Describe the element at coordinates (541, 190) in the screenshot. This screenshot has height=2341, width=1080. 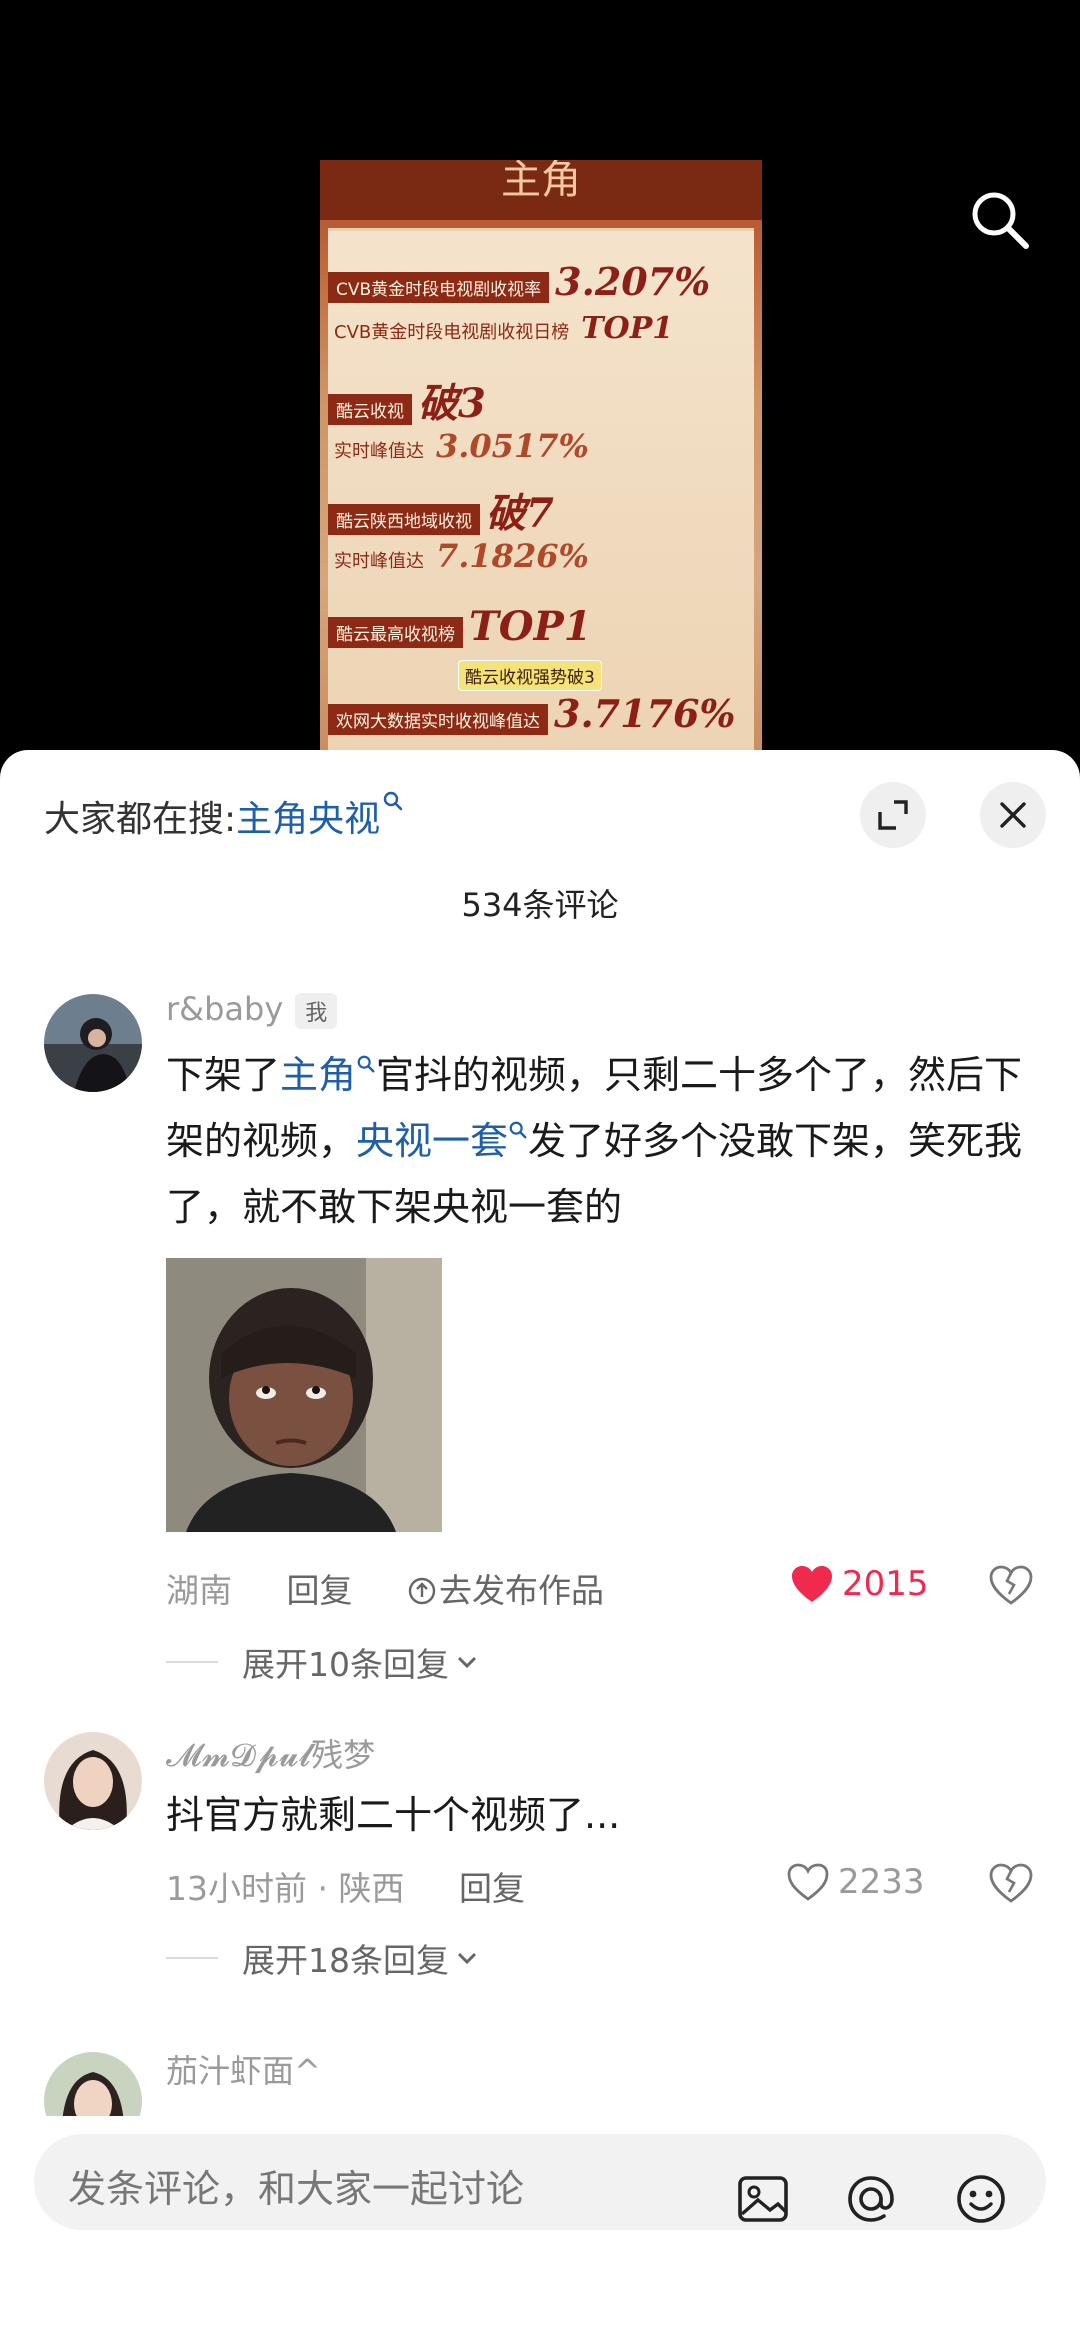
I see `poster-title: 主角` at that location.